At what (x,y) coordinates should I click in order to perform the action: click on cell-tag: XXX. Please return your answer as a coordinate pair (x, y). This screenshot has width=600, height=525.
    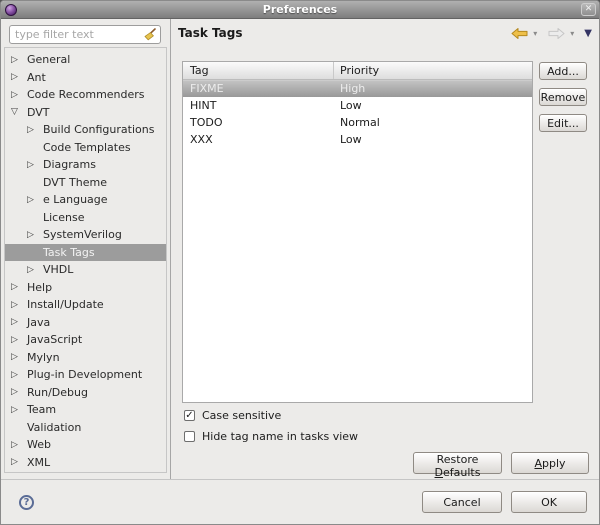
    Looking at the image, I should click on (201, 139).